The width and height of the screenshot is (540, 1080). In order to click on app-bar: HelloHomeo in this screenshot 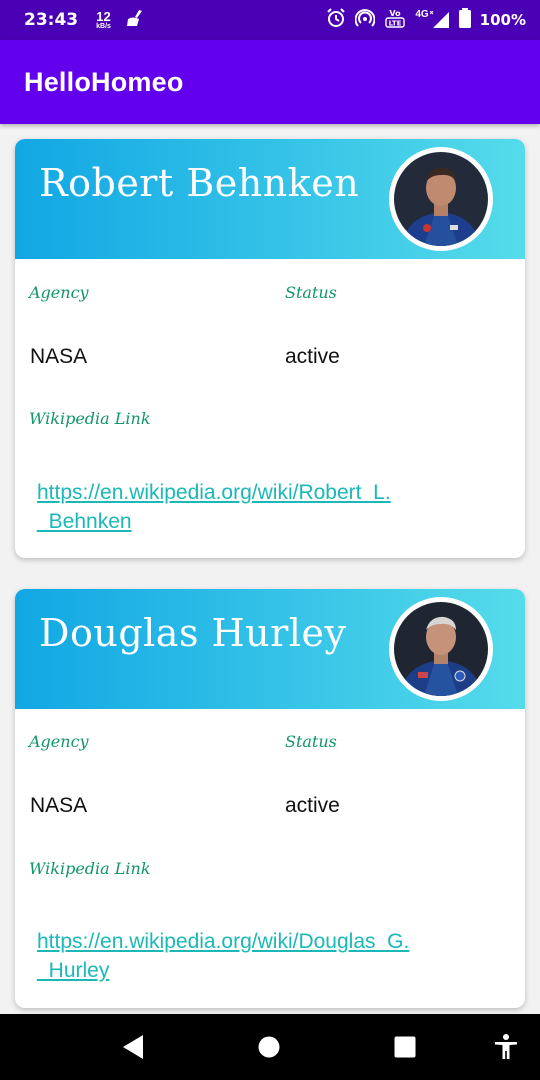, I will do `click(270, 82)`.